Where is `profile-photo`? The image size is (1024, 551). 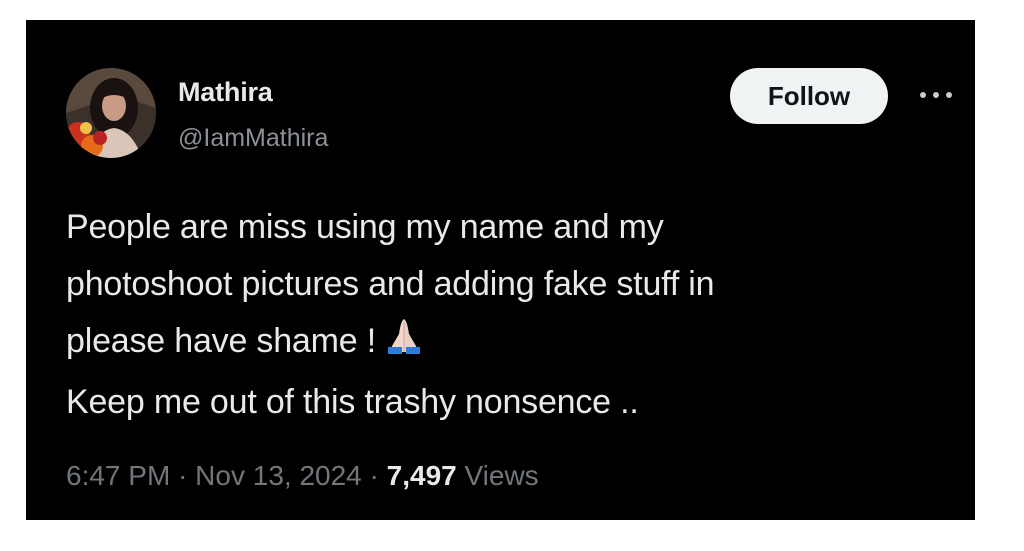 profile-photo is located at coordinates (111, 113).